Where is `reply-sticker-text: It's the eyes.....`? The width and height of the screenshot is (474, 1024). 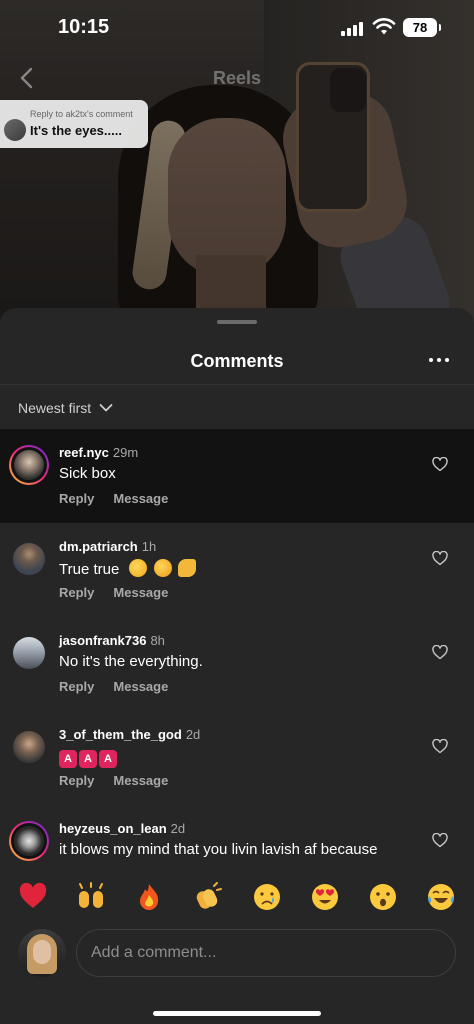 reply-sticker-text: It's the eyes..... is located at coordinates (76, 130).